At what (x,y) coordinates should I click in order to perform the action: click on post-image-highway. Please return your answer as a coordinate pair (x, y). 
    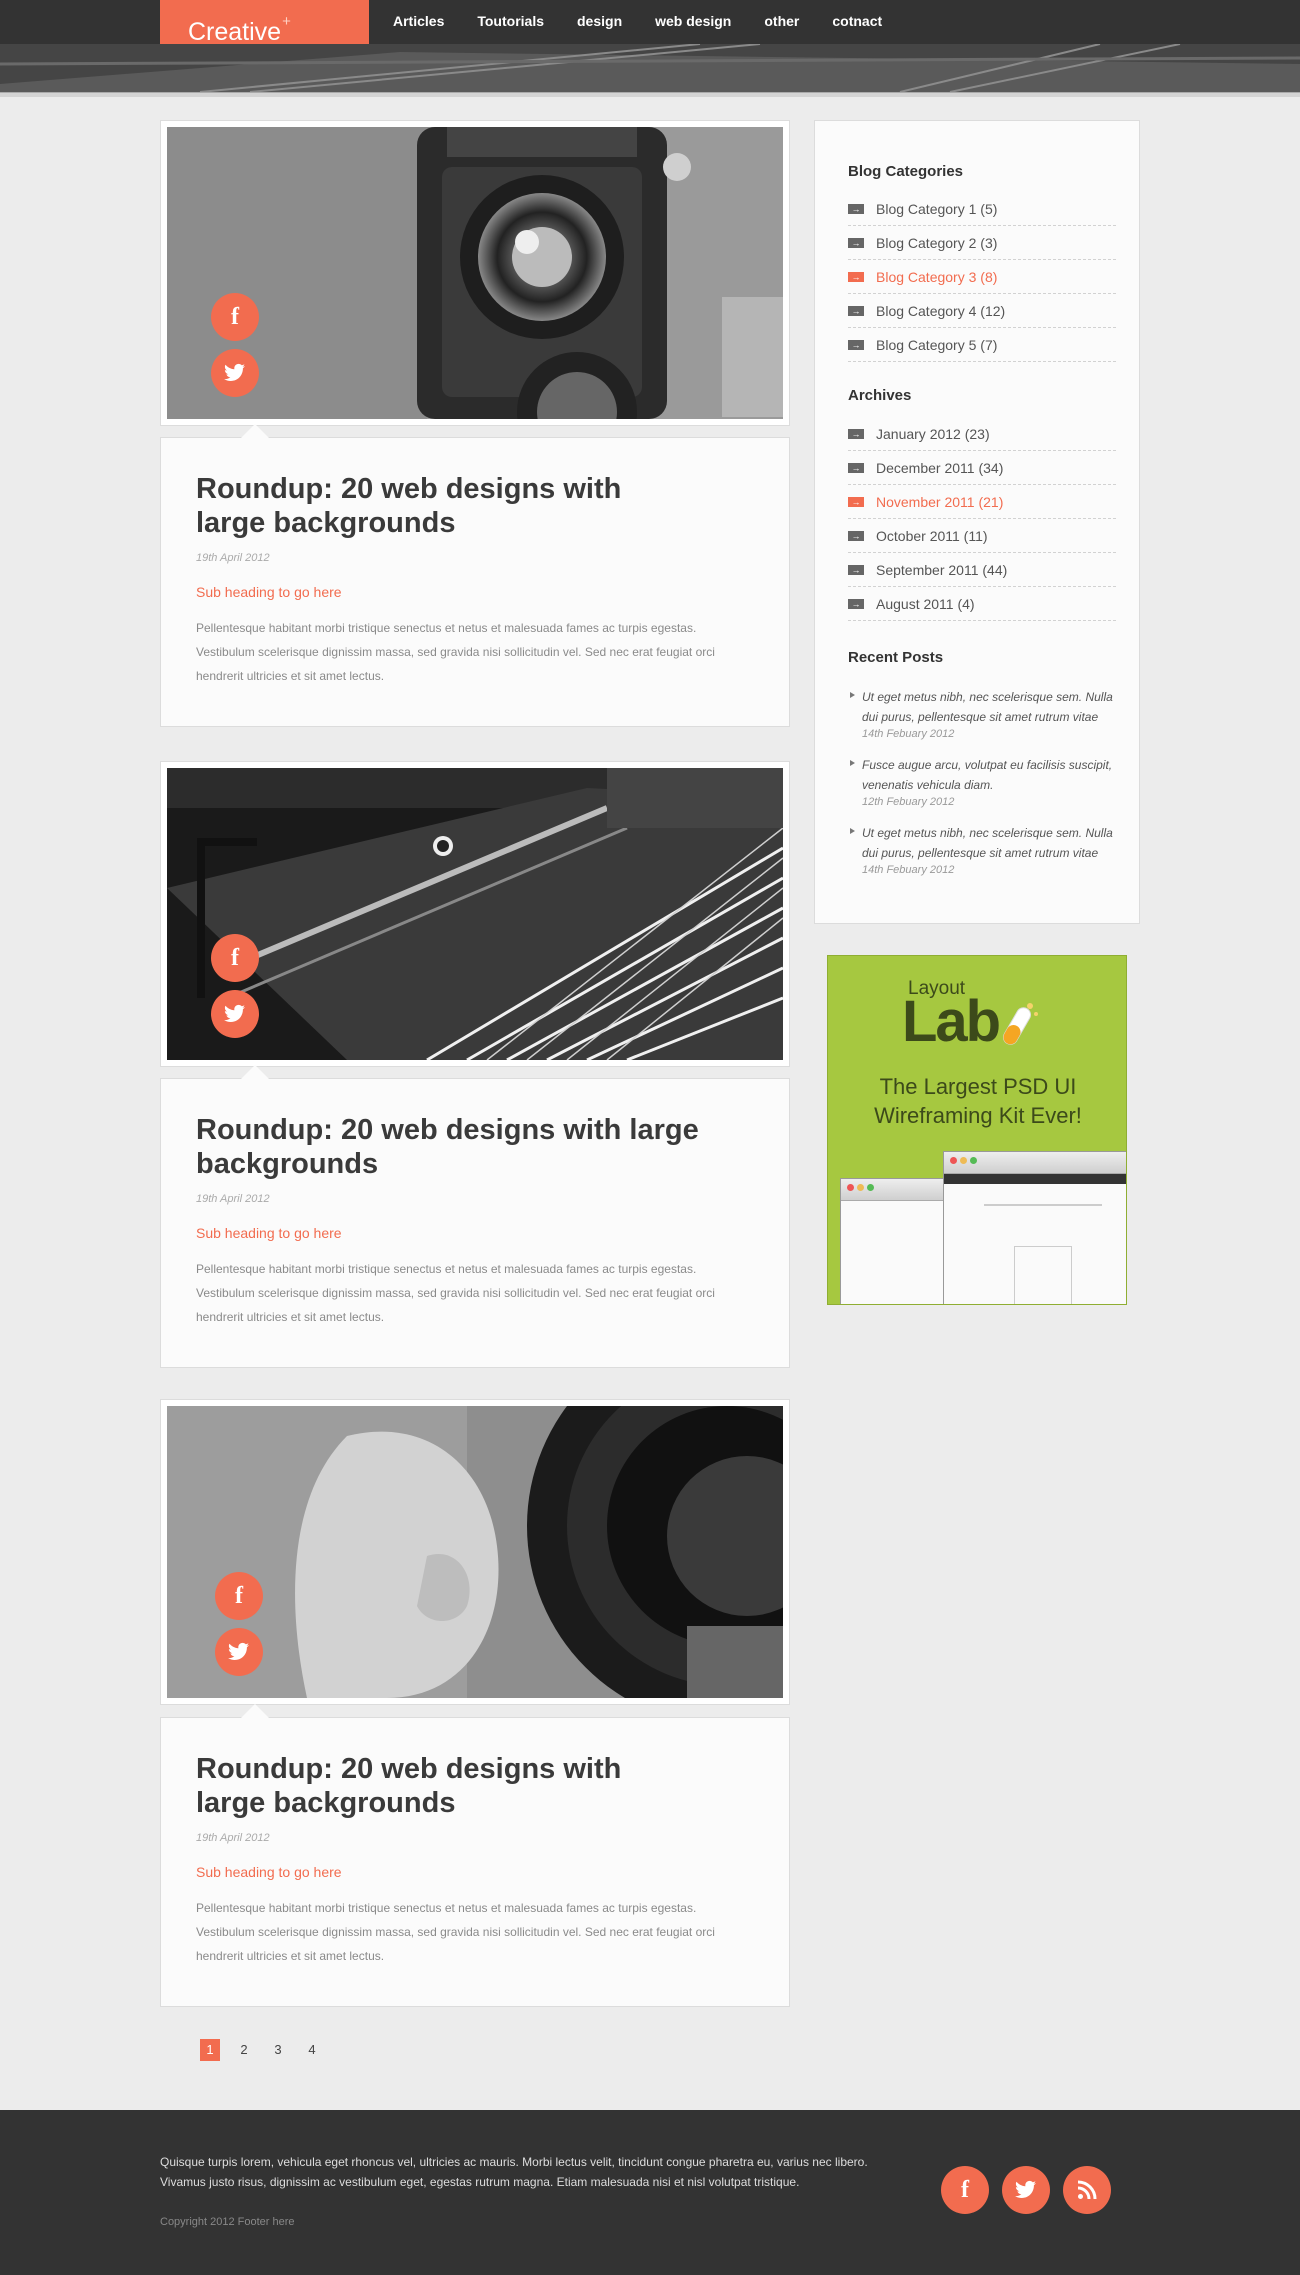
    Looking at the image, I should click on (475, 914).